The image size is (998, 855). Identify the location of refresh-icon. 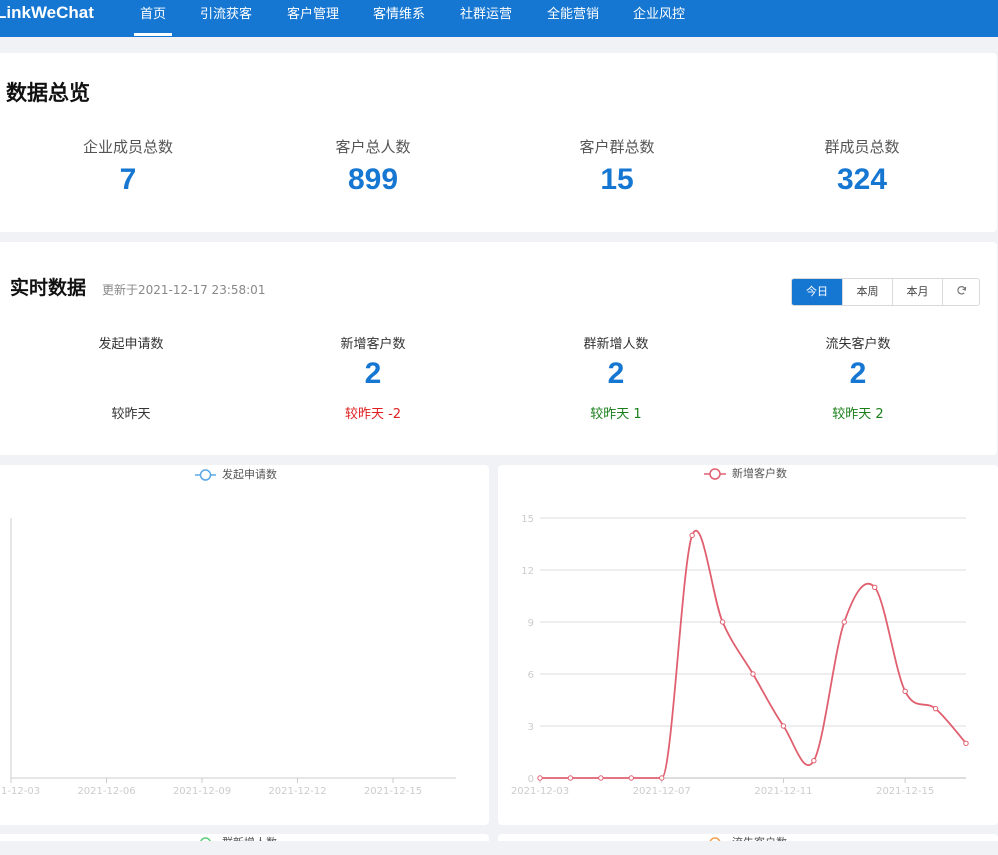
(961, 290).